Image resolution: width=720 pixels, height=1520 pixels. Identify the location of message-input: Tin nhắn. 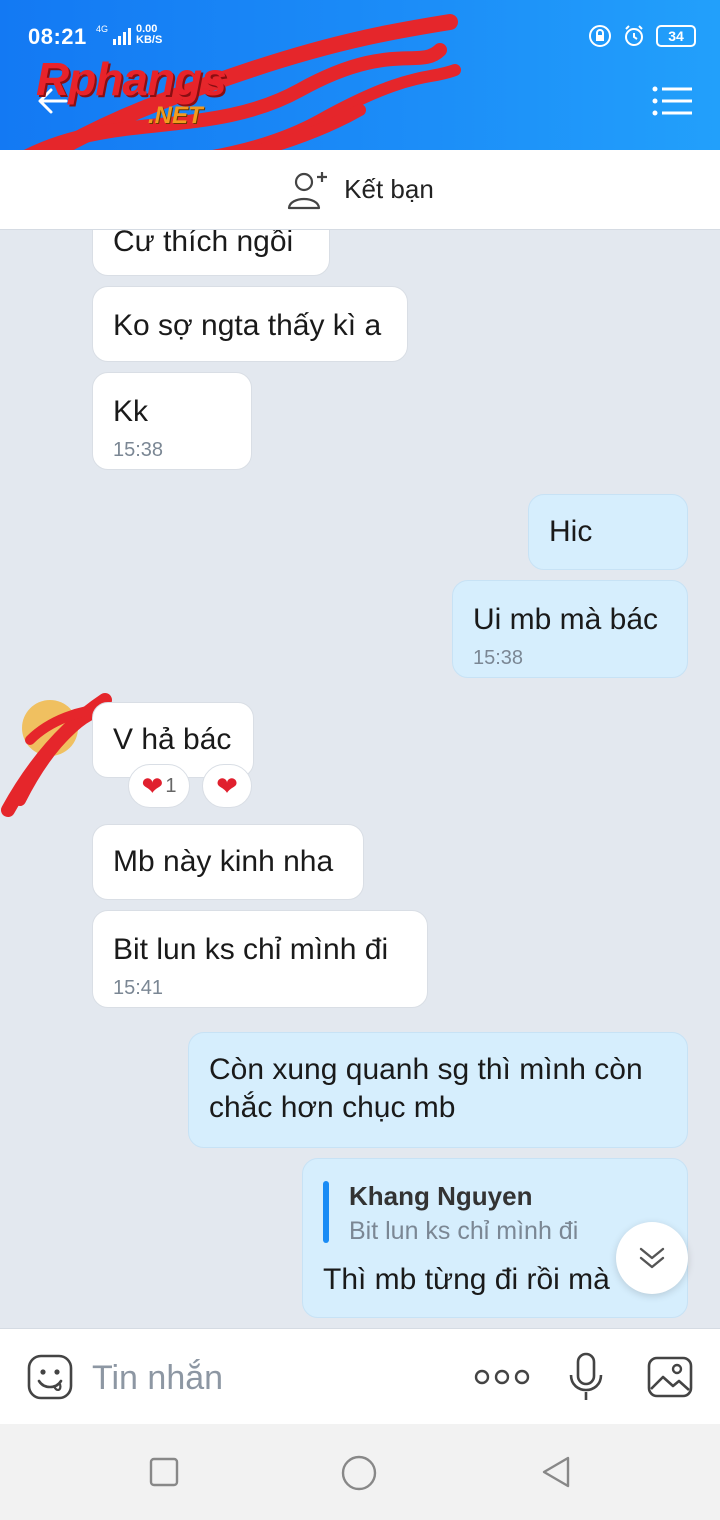
(157, 1378).